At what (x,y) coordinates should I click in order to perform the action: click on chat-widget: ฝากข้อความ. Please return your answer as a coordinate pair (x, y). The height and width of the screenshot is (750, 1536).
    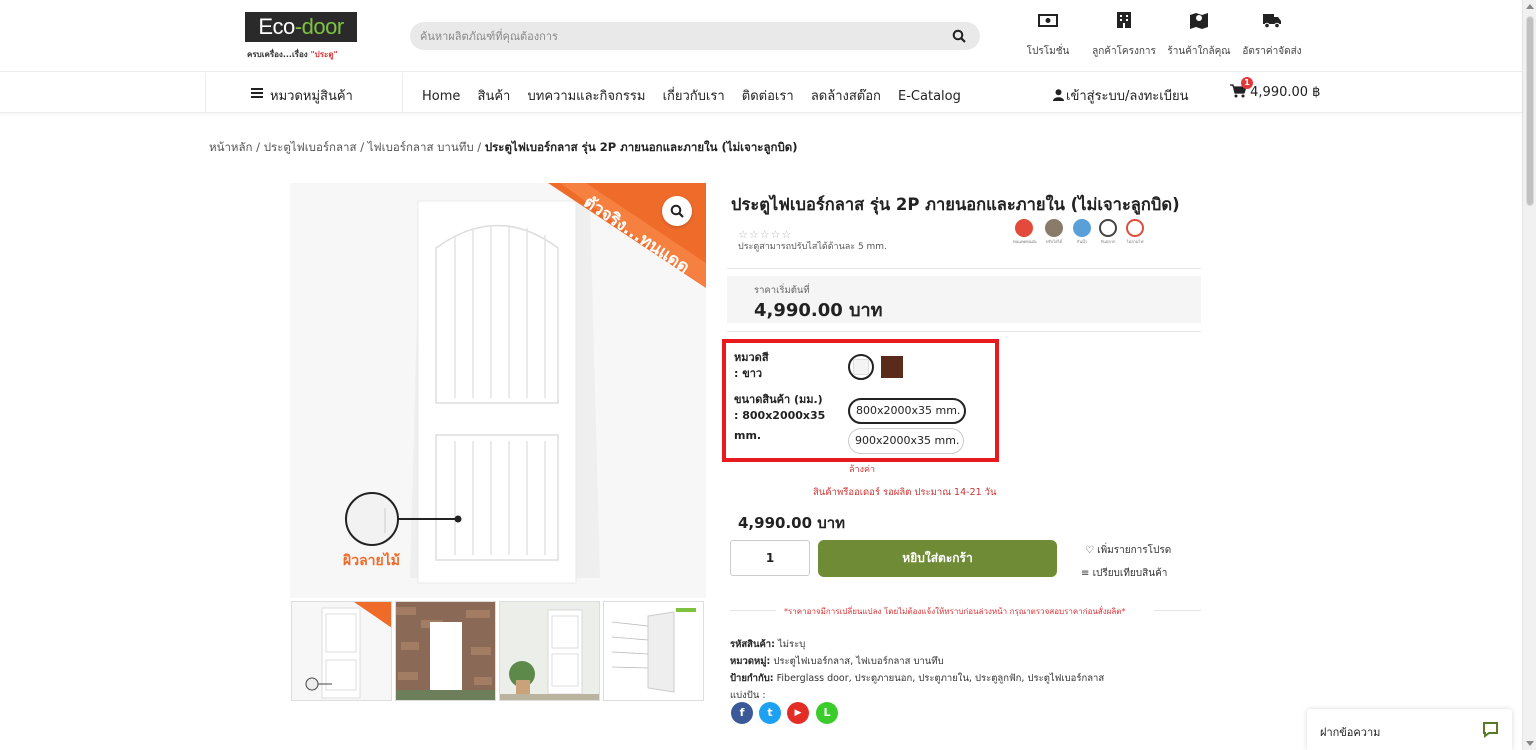
    Looking at the image, I should click on (1409, 729).